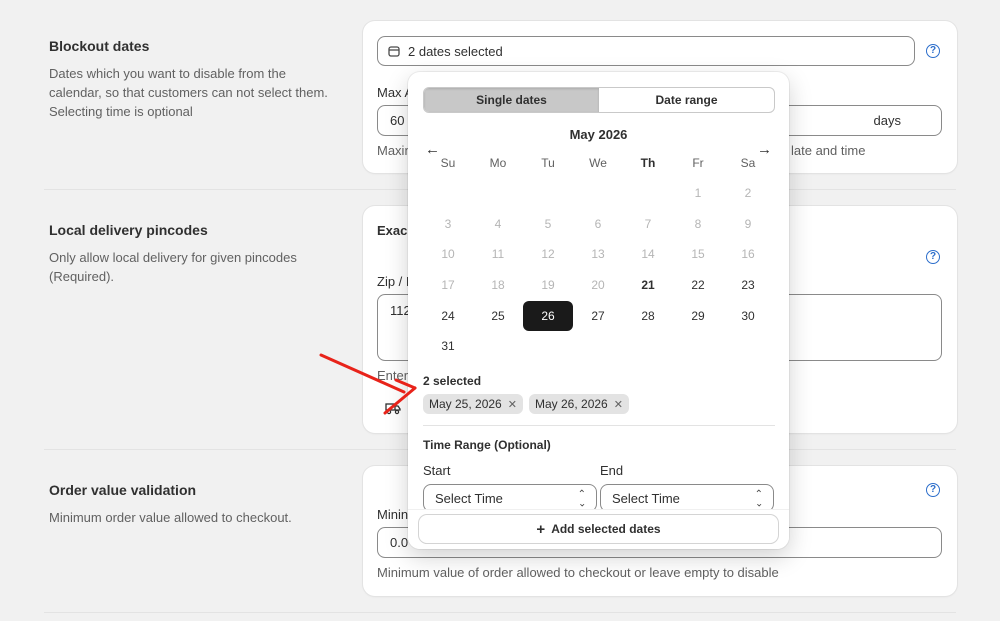 This screenshot has height=621, width=1000. I want to click on weekday-header: Su, so click(448, 163).